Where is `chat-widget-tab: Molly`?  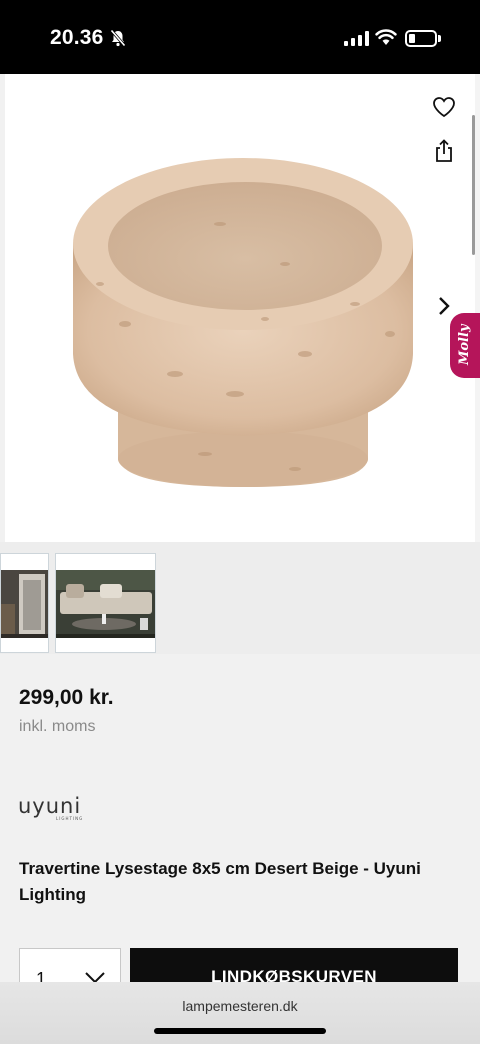 chat-widget-tab: Molly is located at coordinates (465, 345).